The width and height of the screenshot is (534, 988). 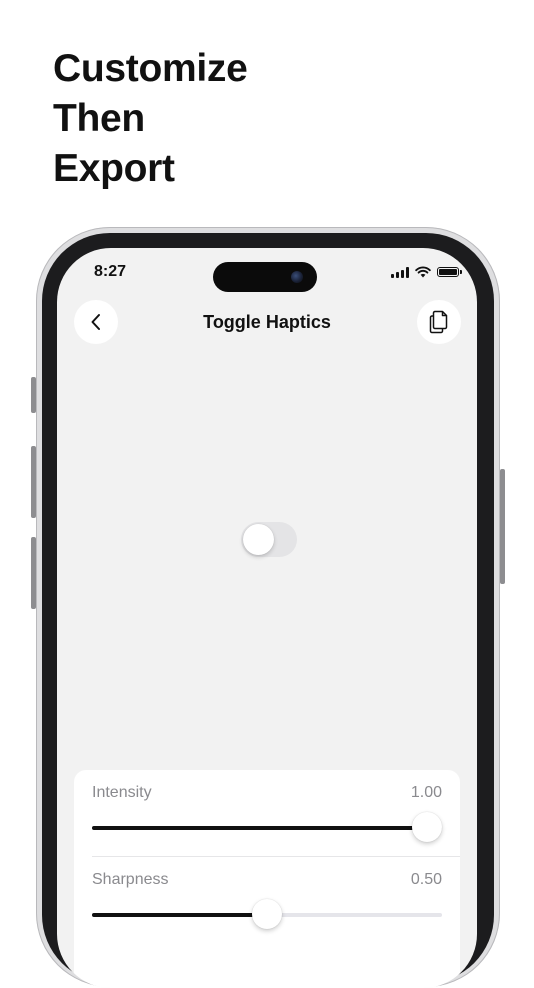 I want to click on haptics-toggle-switch, so click(x=269, y=539).